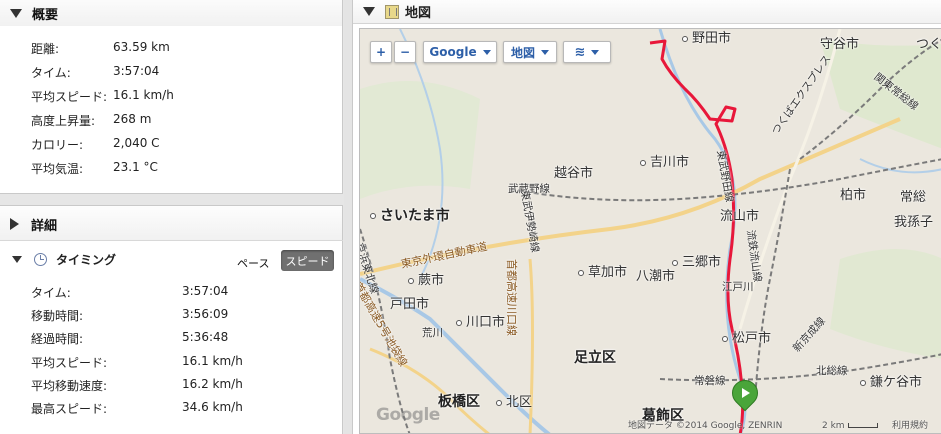 The height and width of the screenshot is (434, 941). What do you see at coordinates (205, 291) in the screenshot?
I see `timing-value-time: 3:57:04` at bounding box center [205, 291].